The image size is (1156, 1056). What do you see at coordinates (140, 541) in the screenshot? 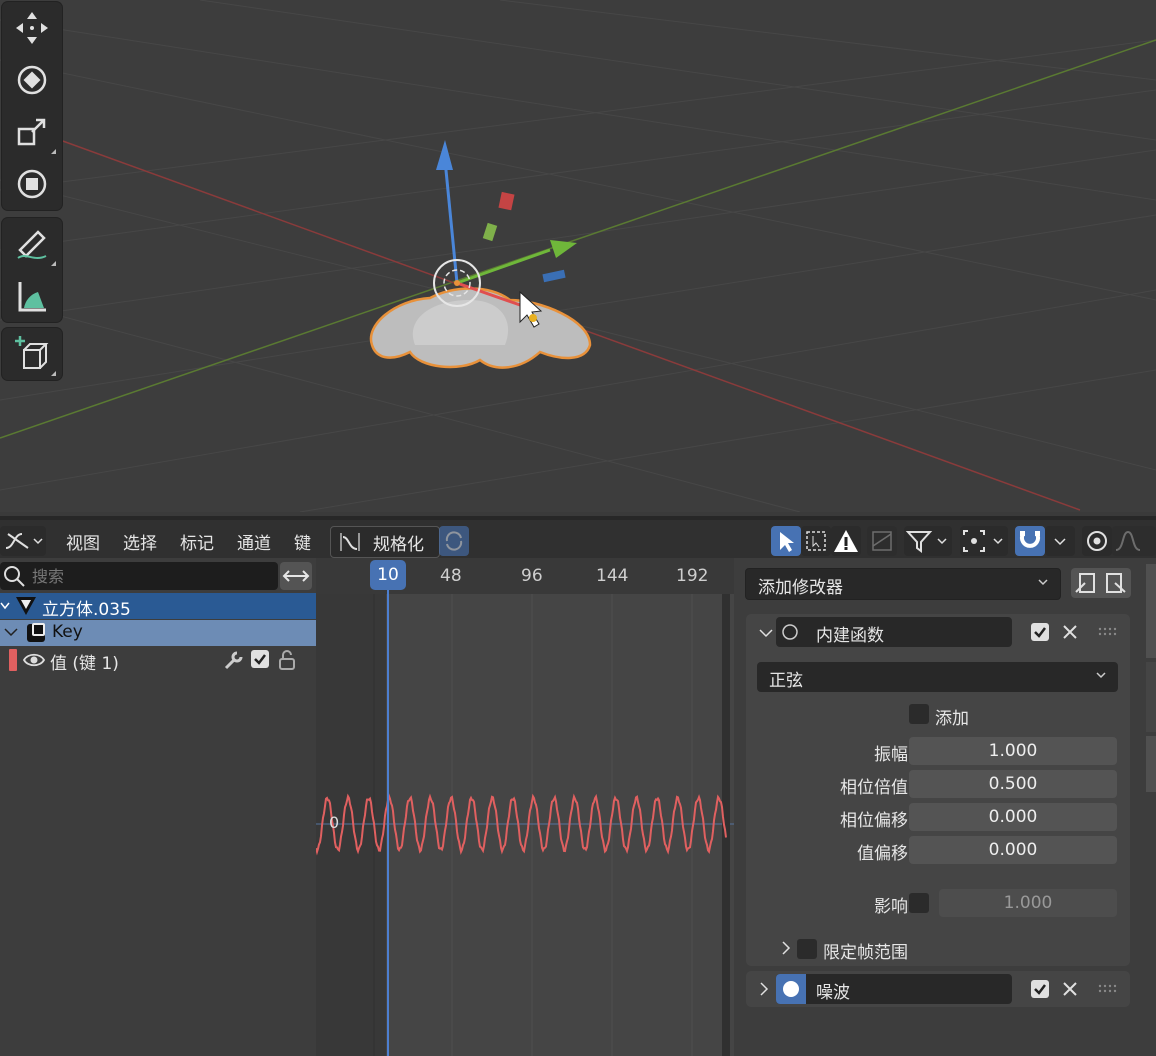
I see `menu-select: 选择` at bounding box center [140, 541].